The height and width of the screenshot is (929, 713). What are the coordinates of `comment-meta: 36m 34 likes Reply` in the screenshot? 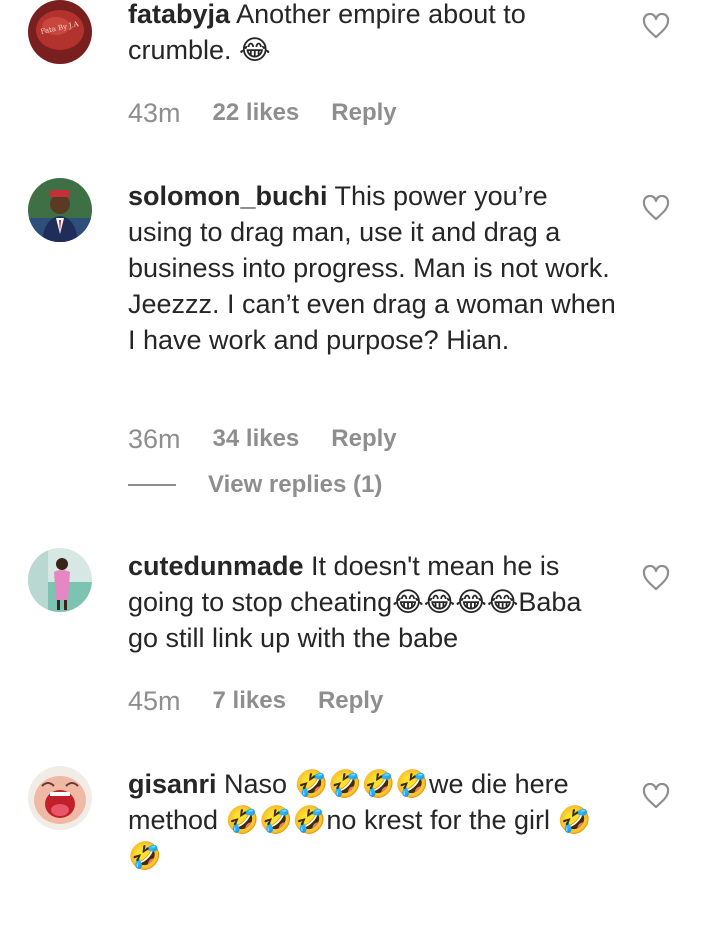 It's located at (262, 439).